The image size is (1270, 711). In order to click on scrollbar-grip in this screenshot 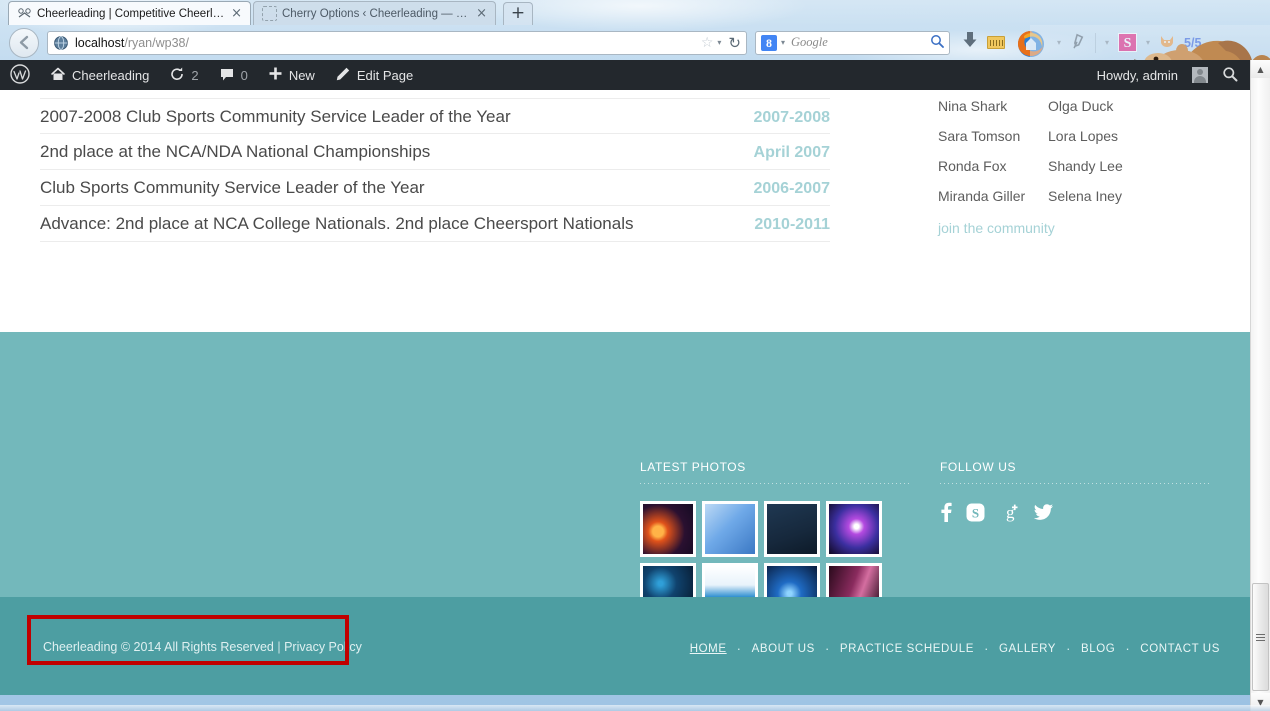, I will do `click(1260, 637)`.